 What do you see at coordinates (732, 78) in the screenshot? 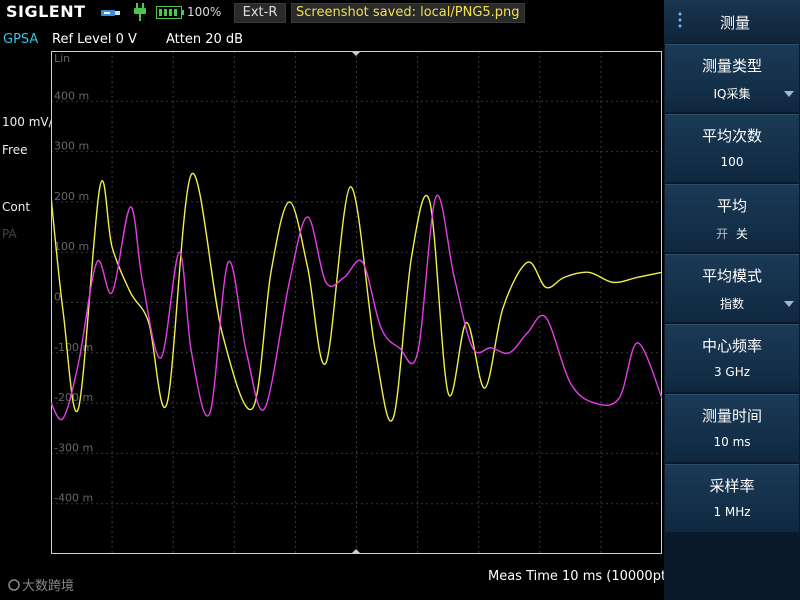
I see `softkey-meas-type: 测量类型 IQ采集` at bounding box center [732, 78].